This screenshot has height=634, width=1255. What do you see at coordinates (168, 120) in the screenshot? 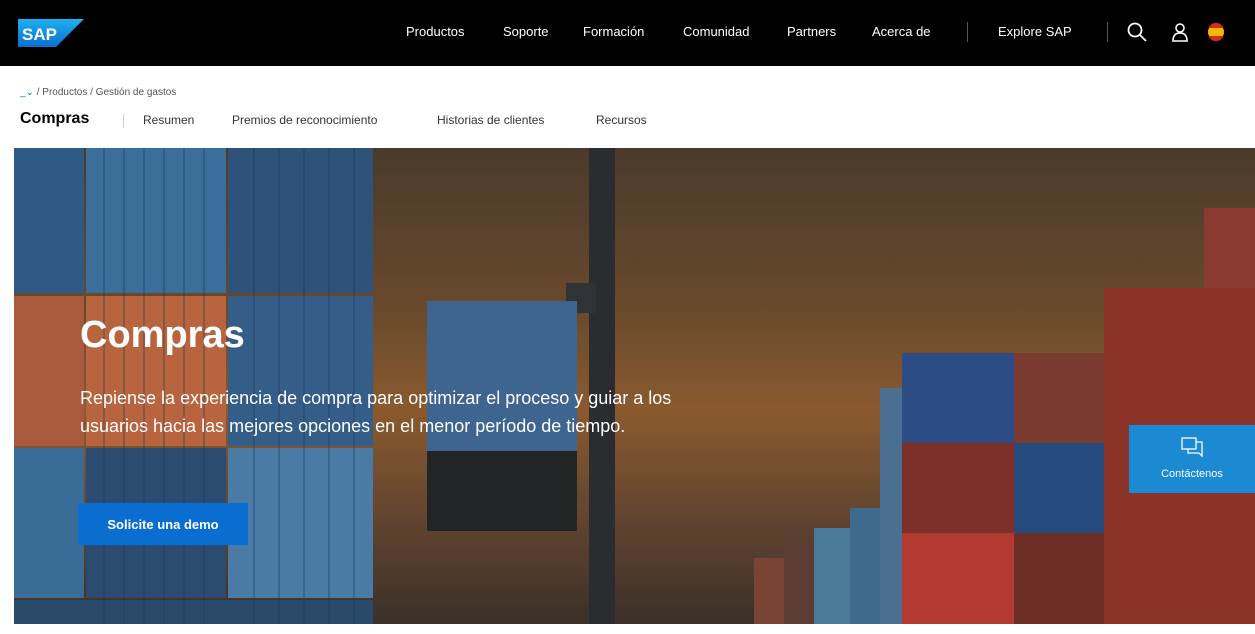
I see `subnav-resumen: Resumen` at bounding box center [168, 120].